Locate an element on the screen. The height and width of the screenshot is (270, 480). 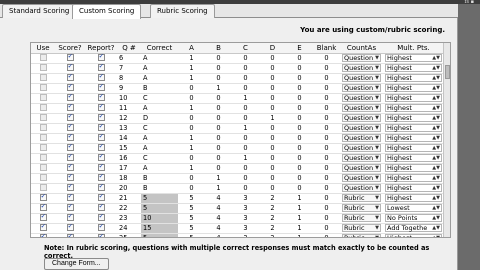
scrollbar-thumb is located at coordinates (447, 72).